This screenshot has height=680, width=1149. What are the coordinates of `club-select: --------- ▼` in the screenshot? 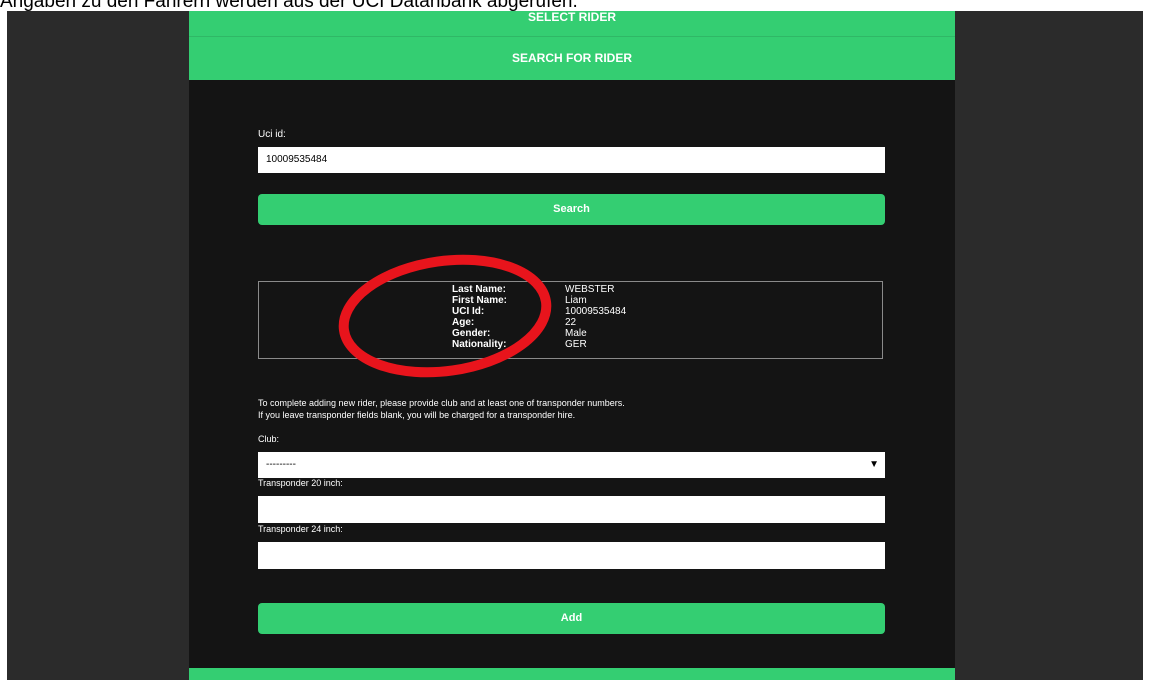 It's located at (571, 465).